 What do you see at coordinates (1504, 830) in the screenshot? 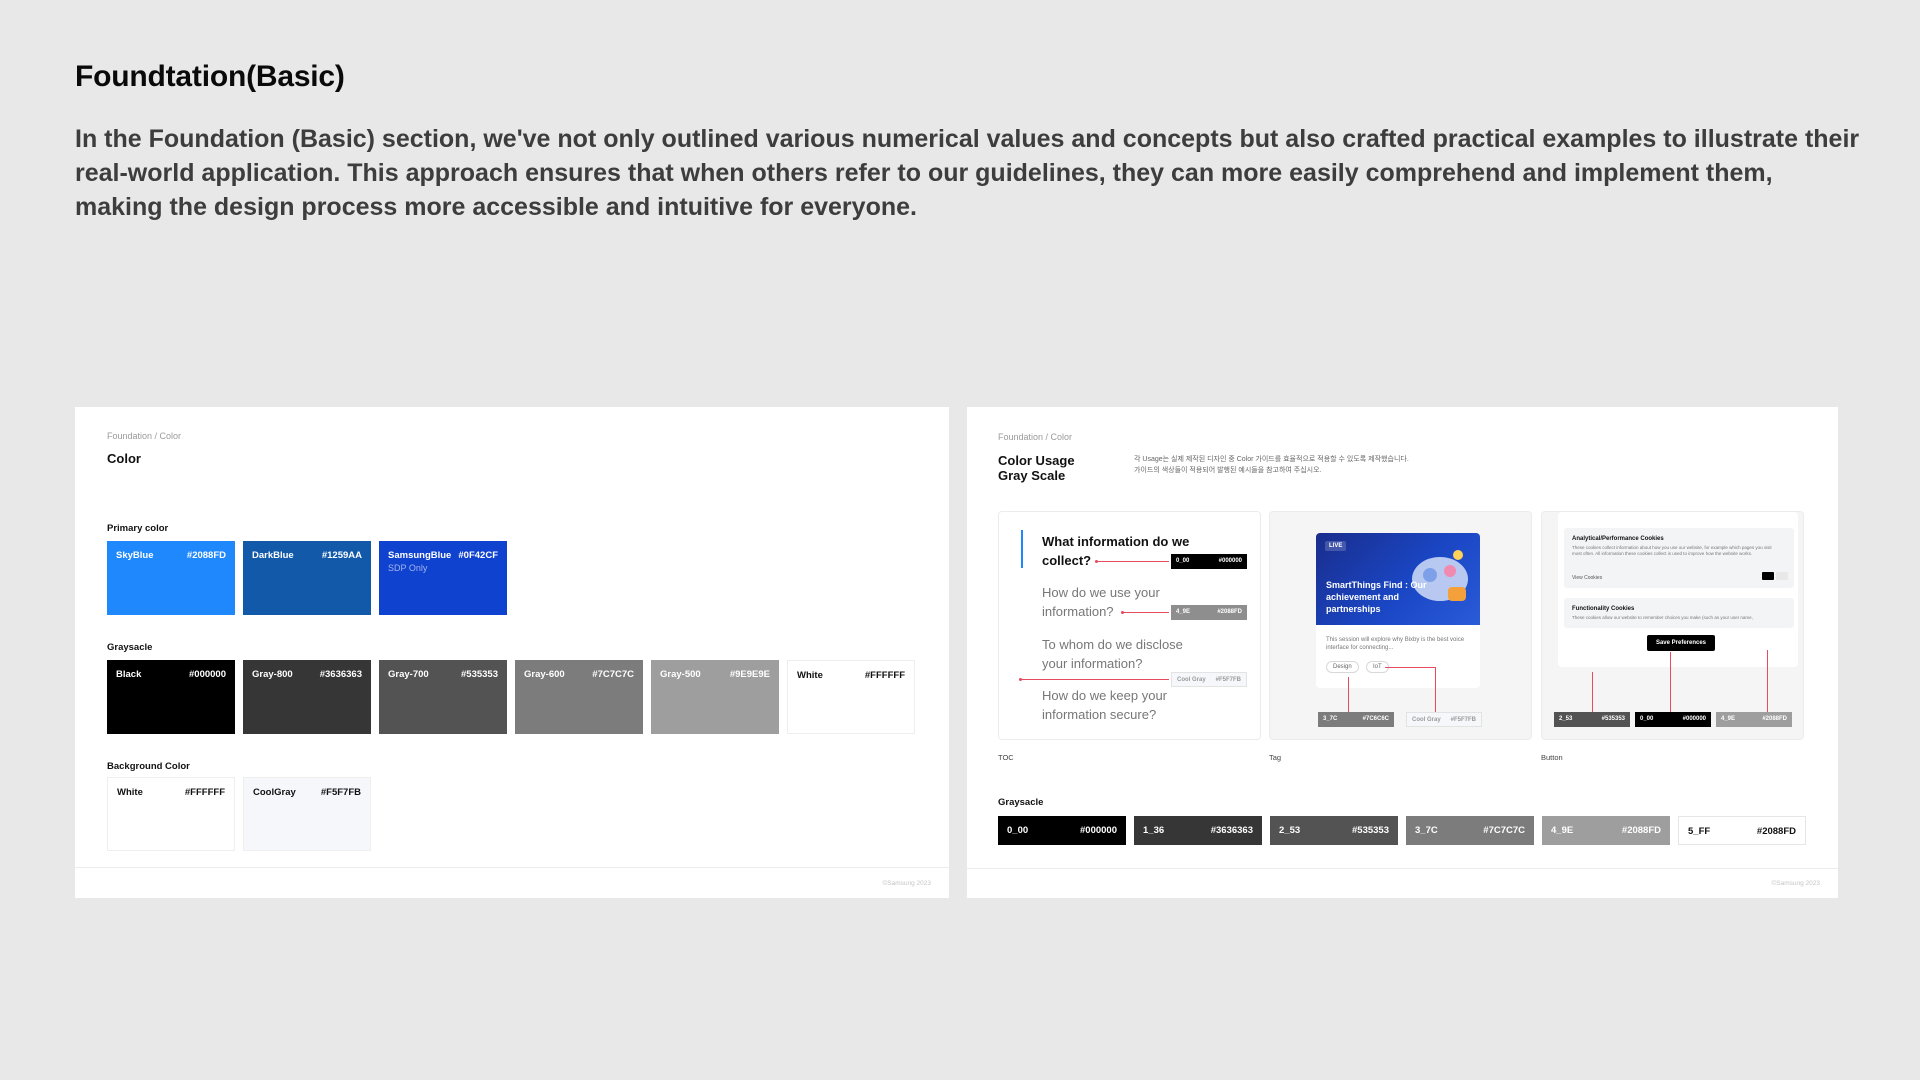
I see `token-hex: #7C7C7C` at bounding box center [1504, 830].